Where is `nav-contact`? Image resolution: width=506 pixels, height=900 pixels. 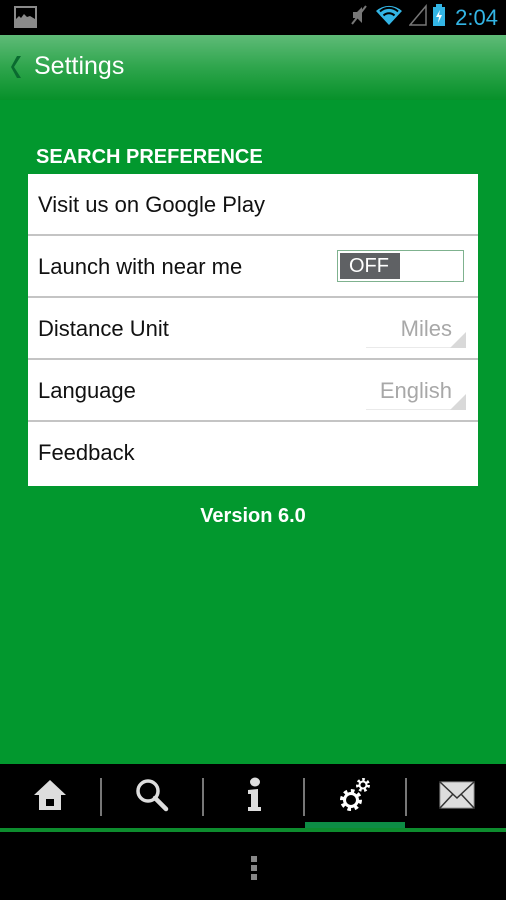 nav-contact is located at coordinates (456, 797).